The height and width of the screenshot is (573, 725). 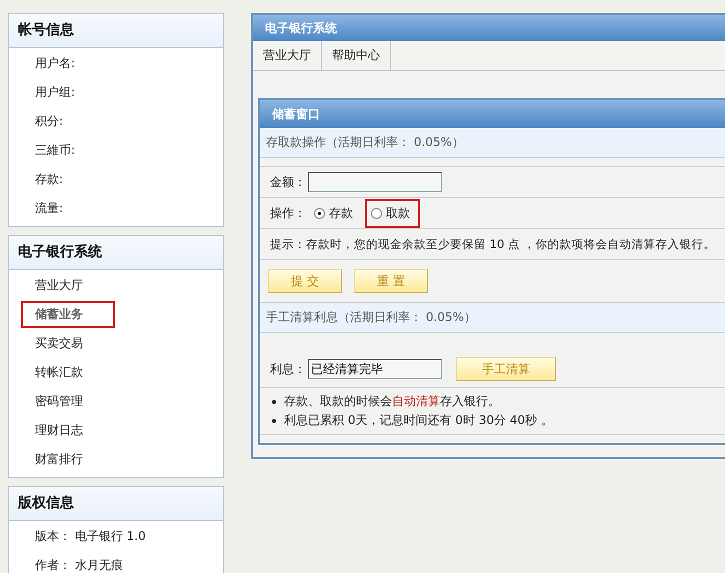 What do you see at coordinates (365, 142) in the screenshot?
I see `section-heading: 存取款操作（活期日利率： 0.05%）` at bounding box center [365, 142].